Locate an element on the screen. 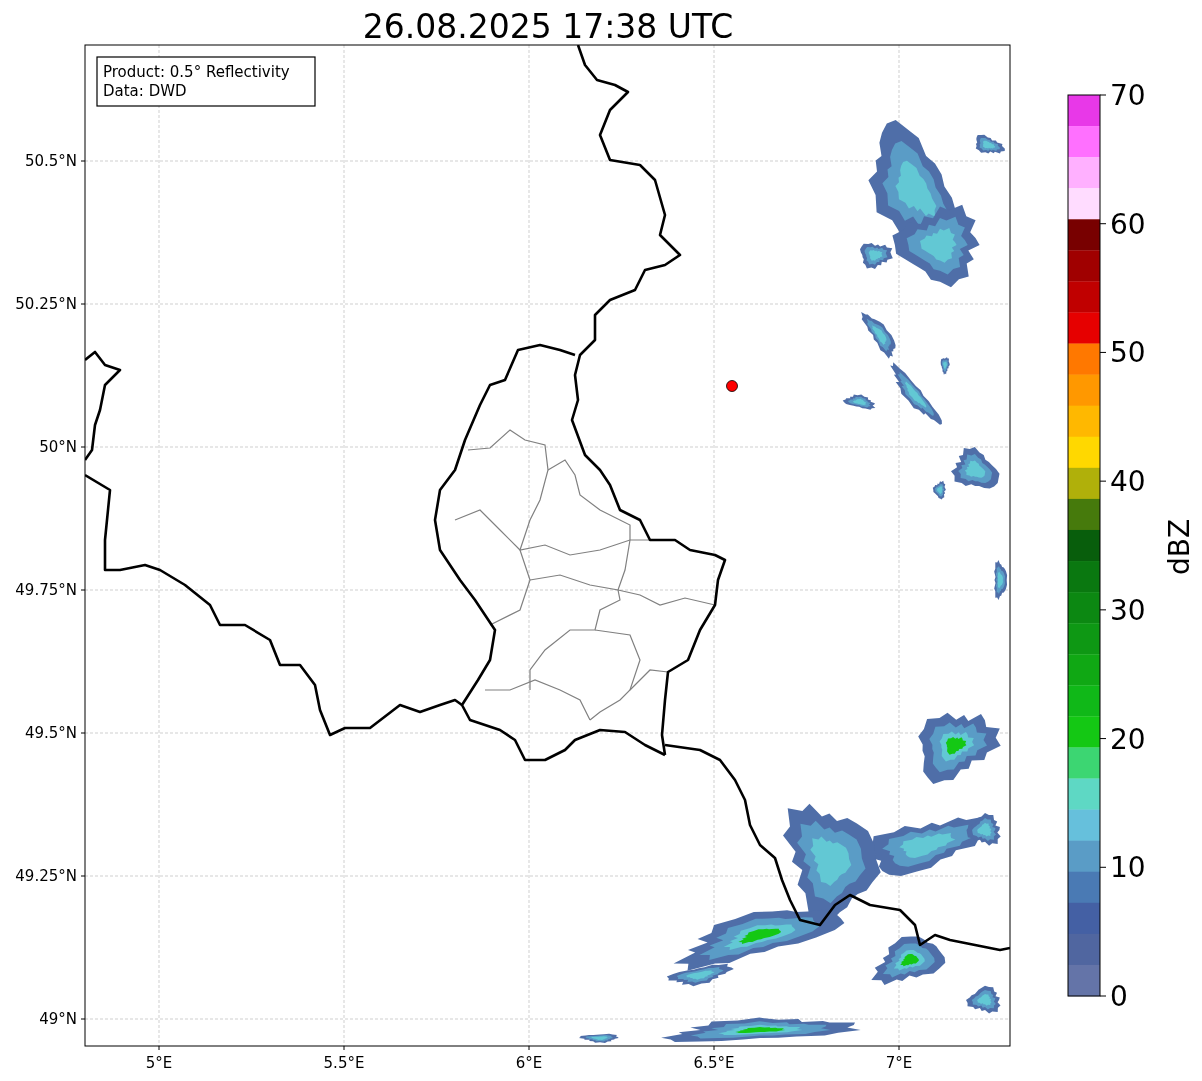 This screenshot has width=1202, height=1081. colorbar-tick-label: 30 is located at coordinates (1128, 610).